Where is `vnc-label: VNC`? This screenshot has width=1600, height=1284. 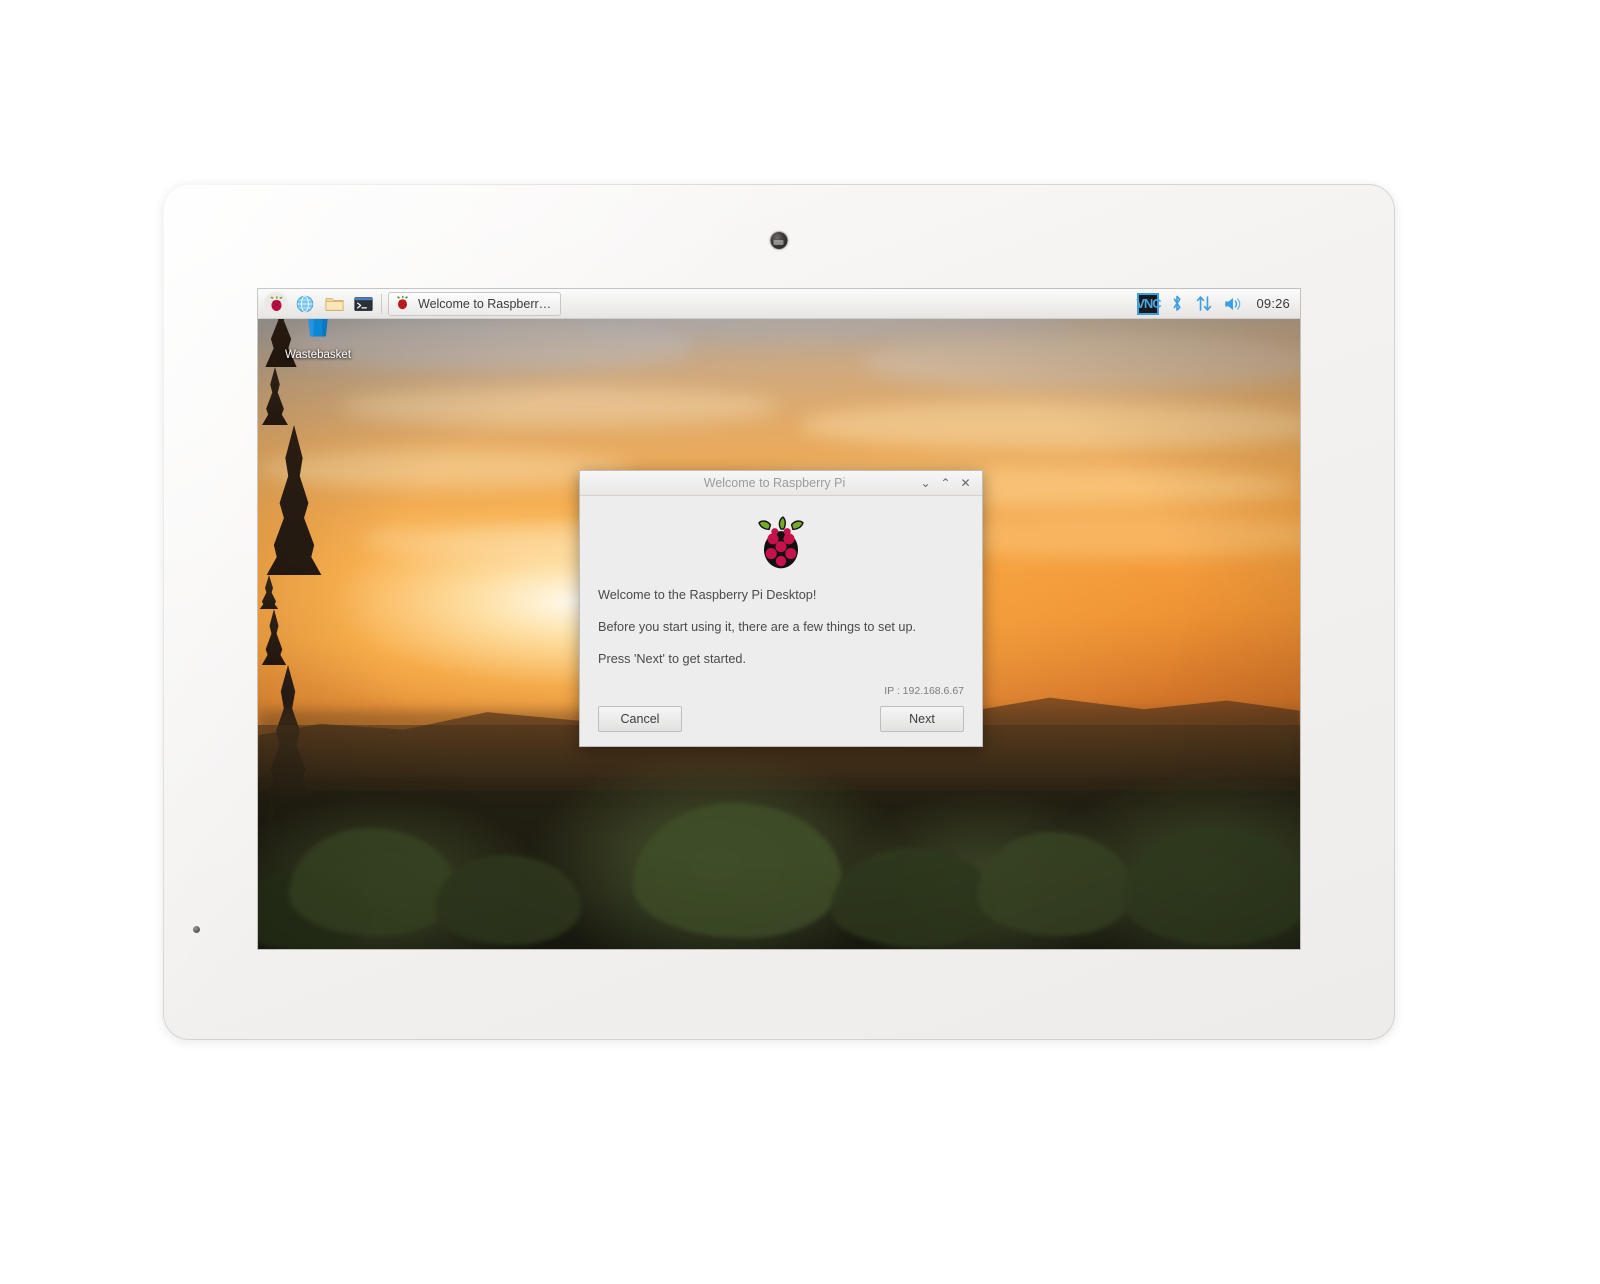 vnc-label: VNC is located at coordinates (1148, 303).